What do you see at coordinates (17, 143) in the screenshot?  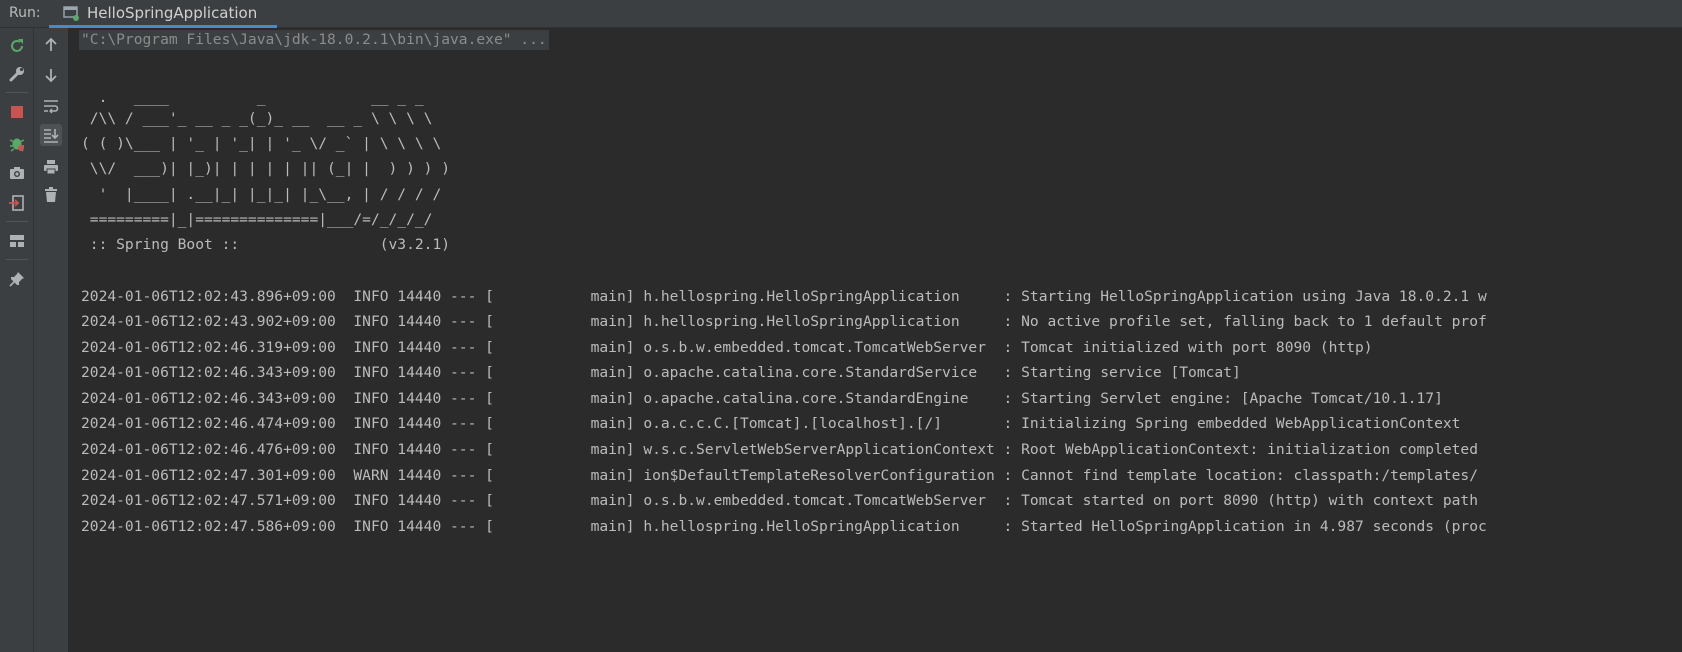 I see `debug-icon` at bounding box center [17, 143].